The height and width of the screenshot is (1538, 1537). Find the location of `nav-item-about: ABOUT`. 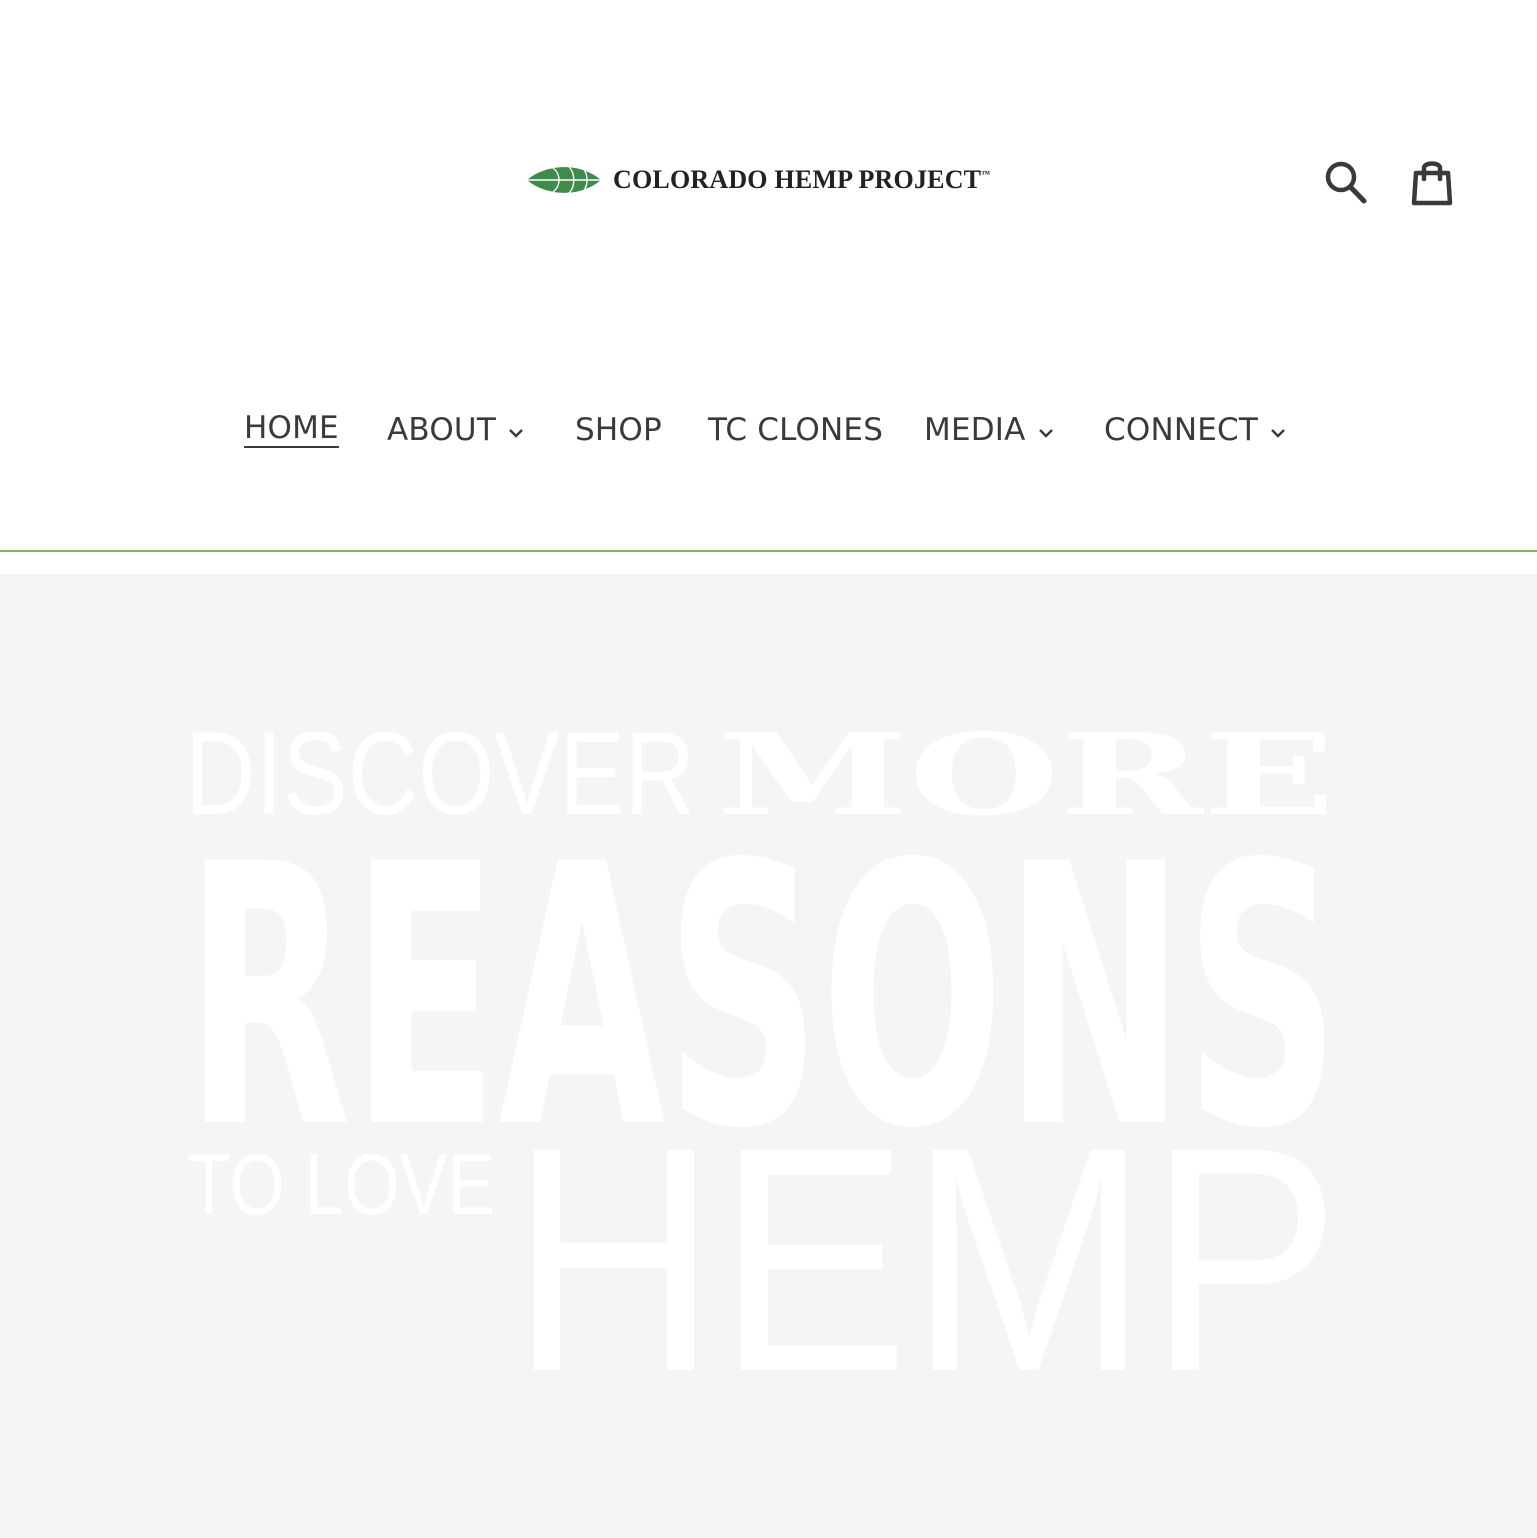

nav-item-about: ABOUT is located at coordinates (455, 430).